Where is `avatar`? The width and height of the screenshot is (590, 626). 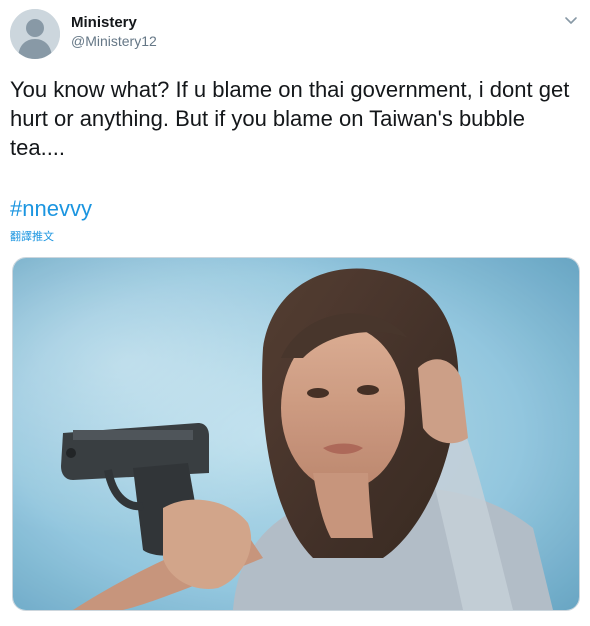
avatar is located at coordinates (35, 34).